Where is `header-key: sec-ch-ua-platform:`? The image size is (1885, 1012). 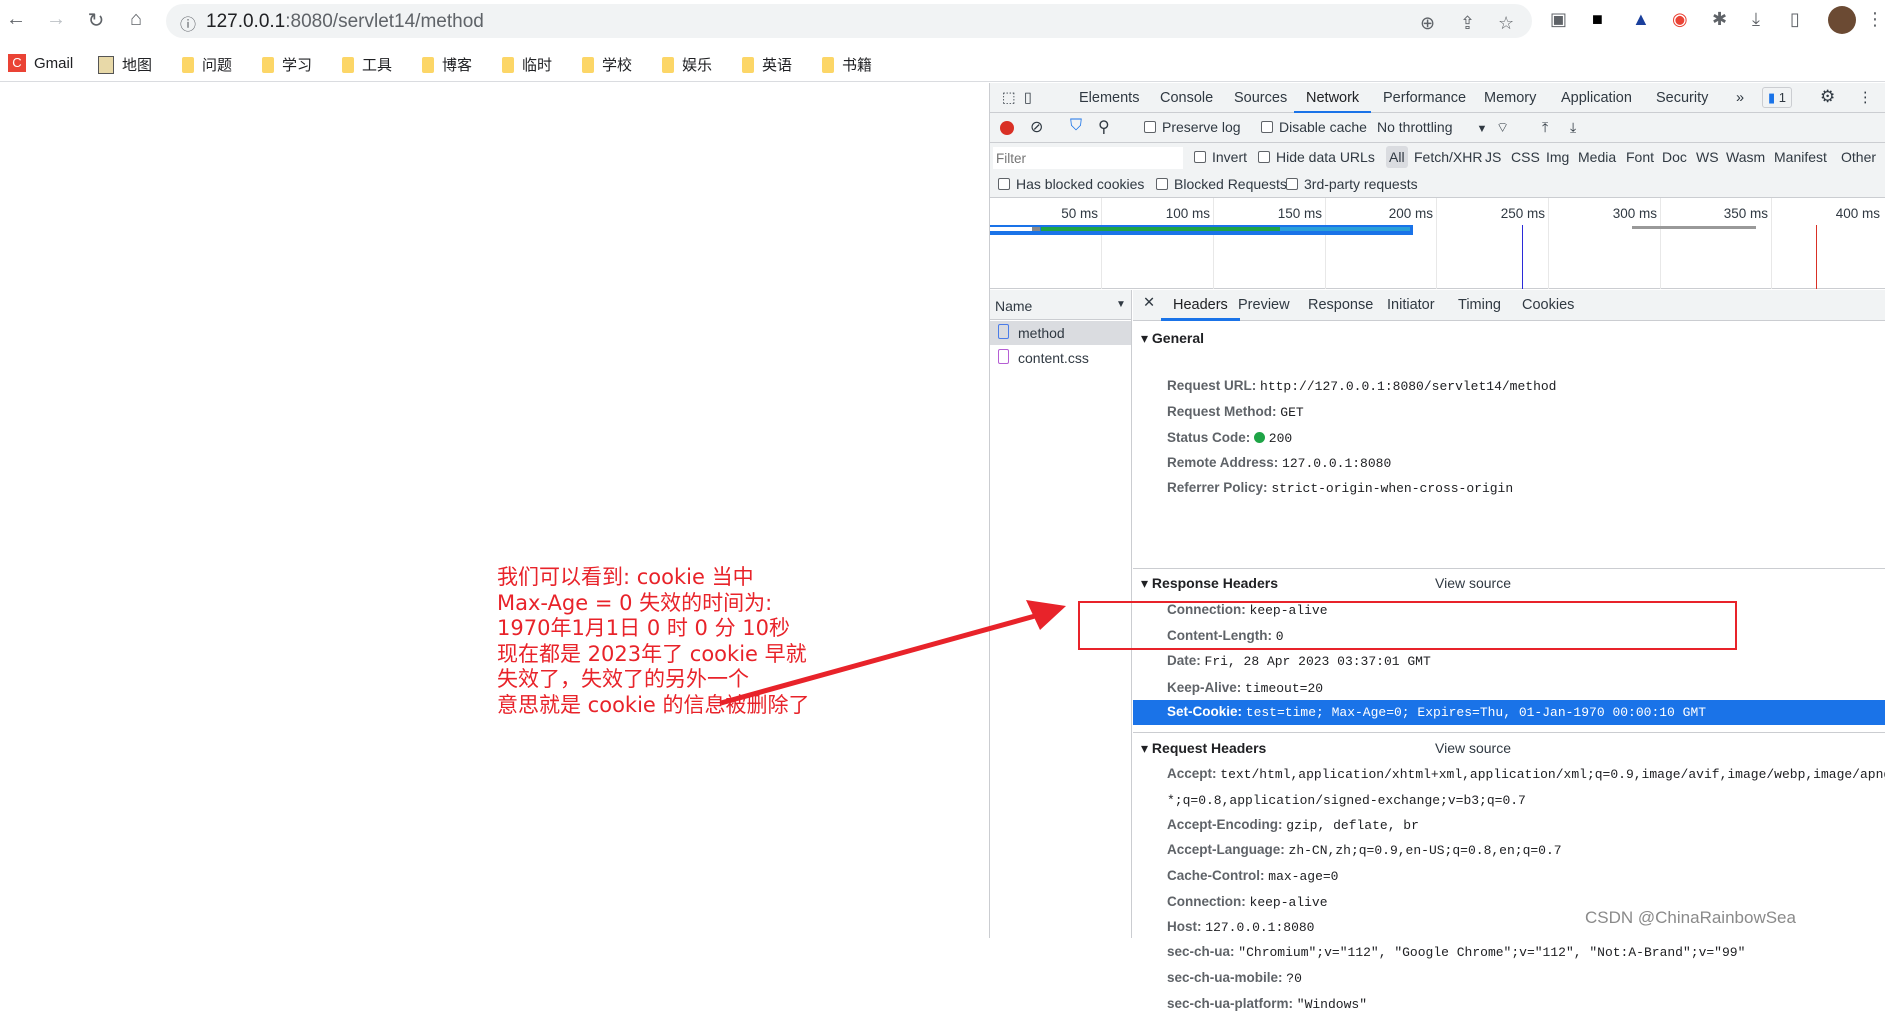
header-key: sec-ch-ua-platform: is located at coordinates (1230, 1003).